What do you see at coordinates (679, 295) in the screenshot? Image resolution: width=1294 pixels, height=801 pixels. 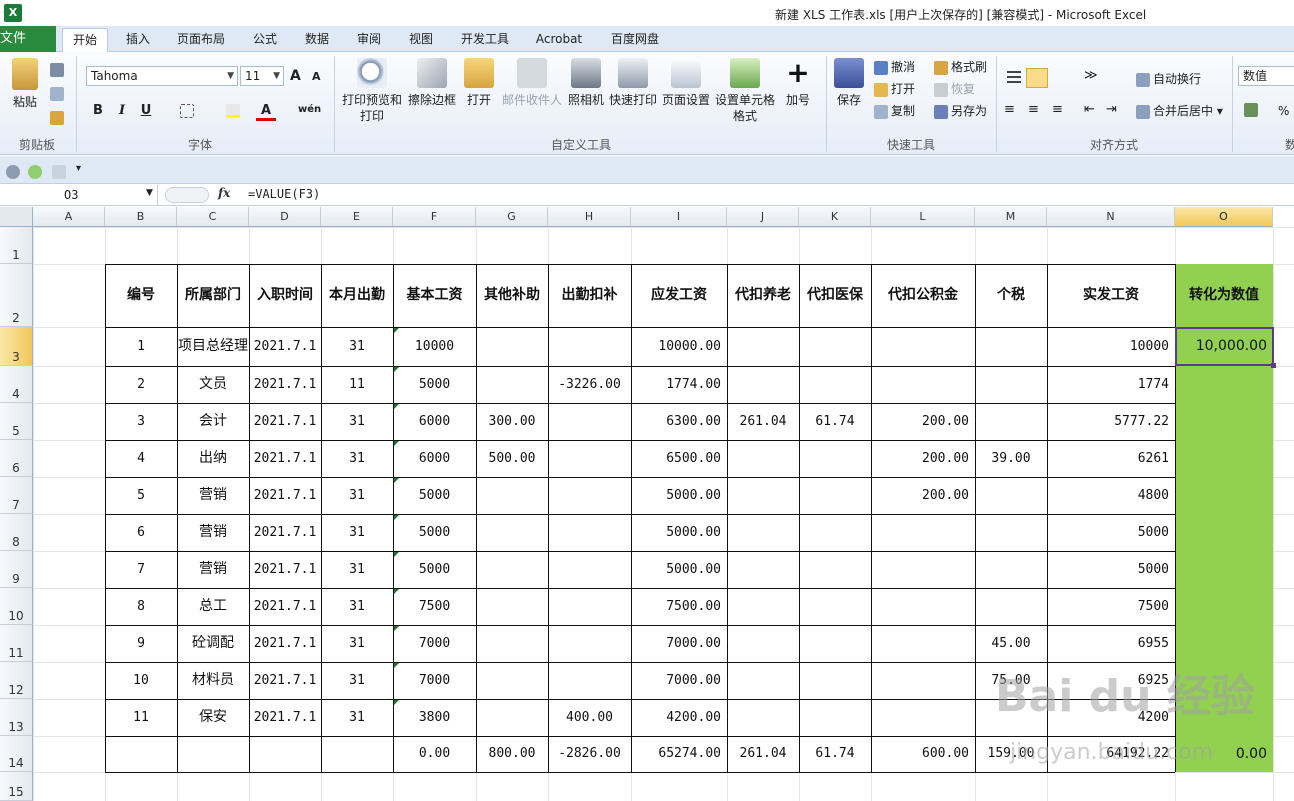 I see `table-header-cell: 应发工资` at bounding box center [679, 295].